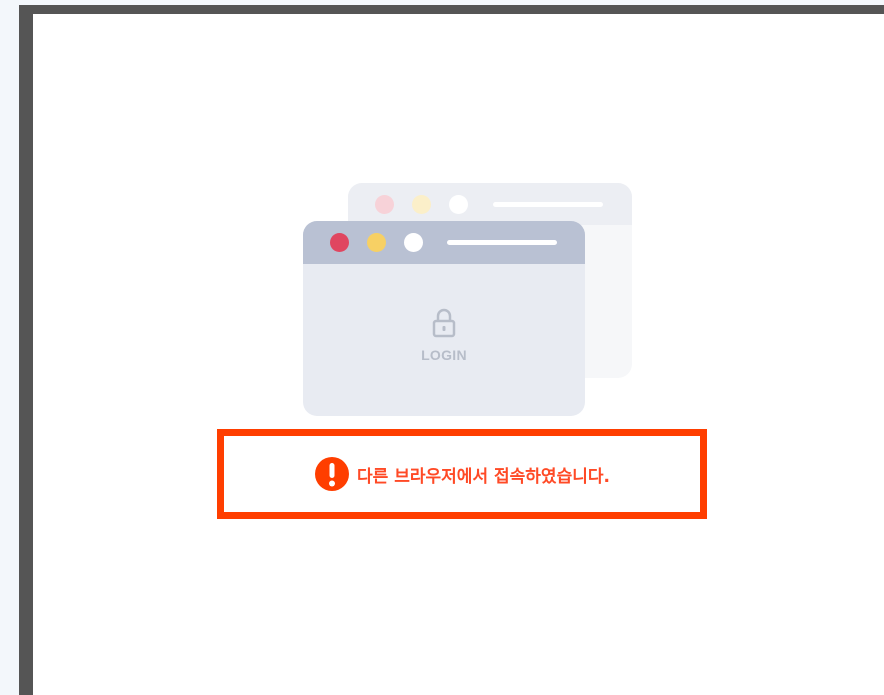  Describe the element at coordinates (444, 355) in the screenshot. I see `login-label: LOGIN` at that location.